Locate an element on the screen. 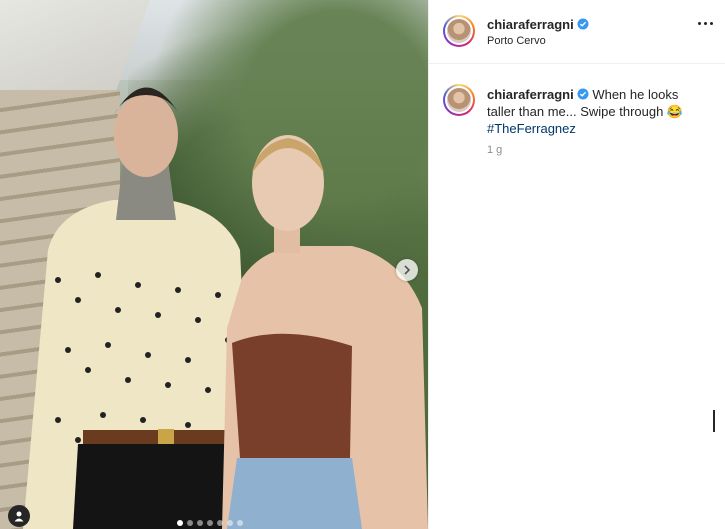 The height and width of the screenshot is (529, 725). carousel-indicator is located at coordinates (210, 523).